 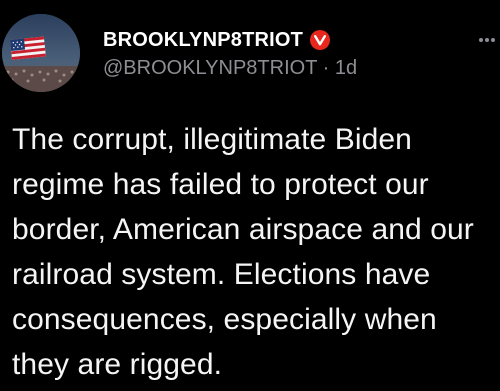 I want to click on verified-check-icon, so click(x=320, y=40).